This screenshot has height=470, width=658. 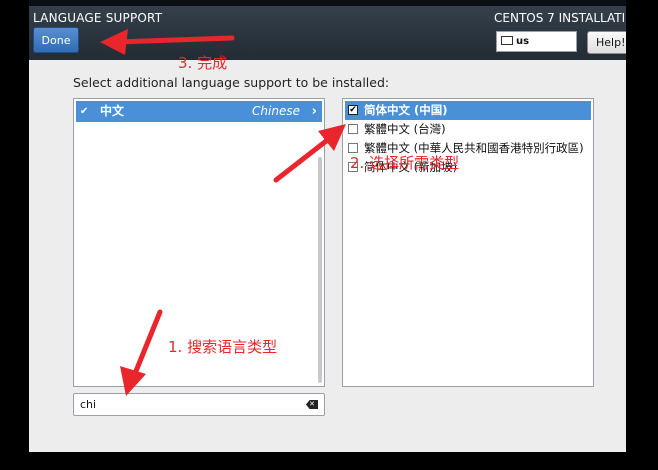 What do you see at coordinates (203, 63) in the screenshot?
I see `annotation-step3: 3. 完成` at bounding box center [203, 63].